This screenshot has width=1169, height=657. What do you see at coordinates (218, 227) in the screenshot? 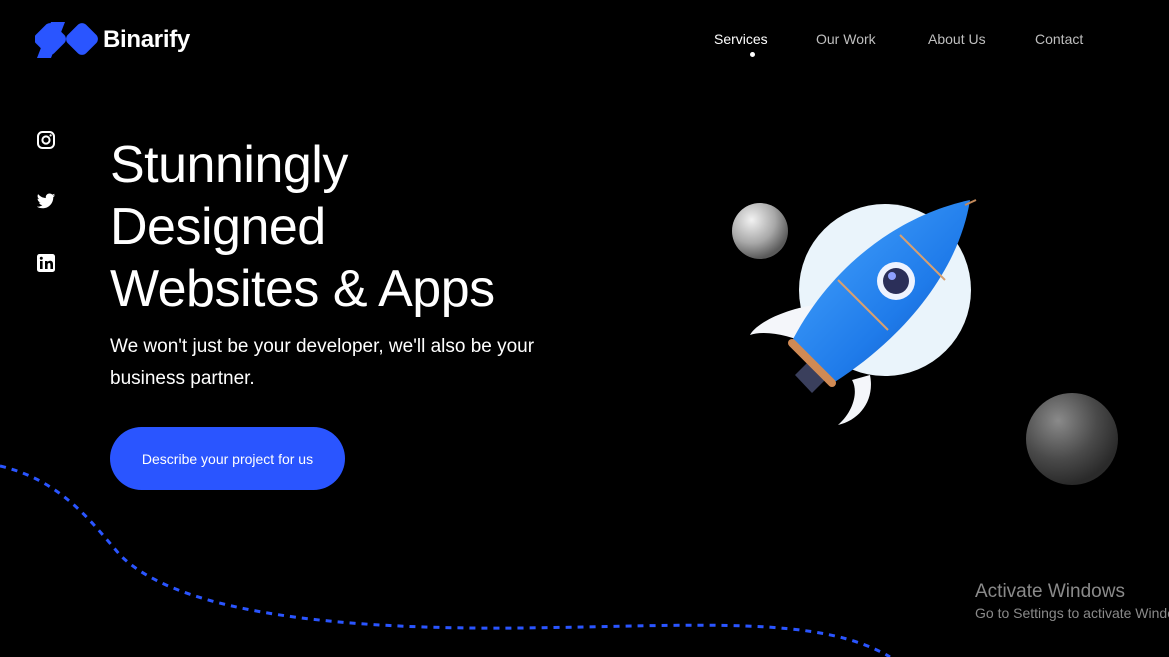
I see `hero-headline-line: Designed` at bounding box center [218, 227].